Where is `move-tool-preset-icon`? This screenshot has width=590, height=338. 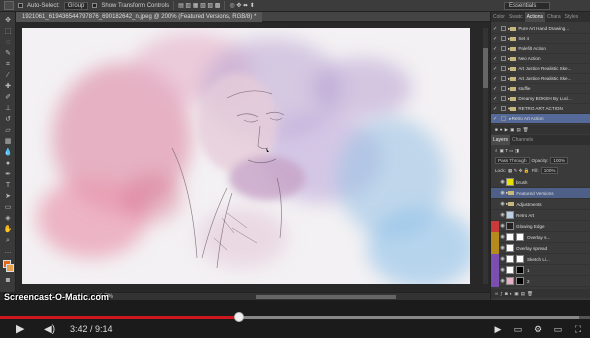
move-tool-preset-icon is located at coordinates (9, 5).